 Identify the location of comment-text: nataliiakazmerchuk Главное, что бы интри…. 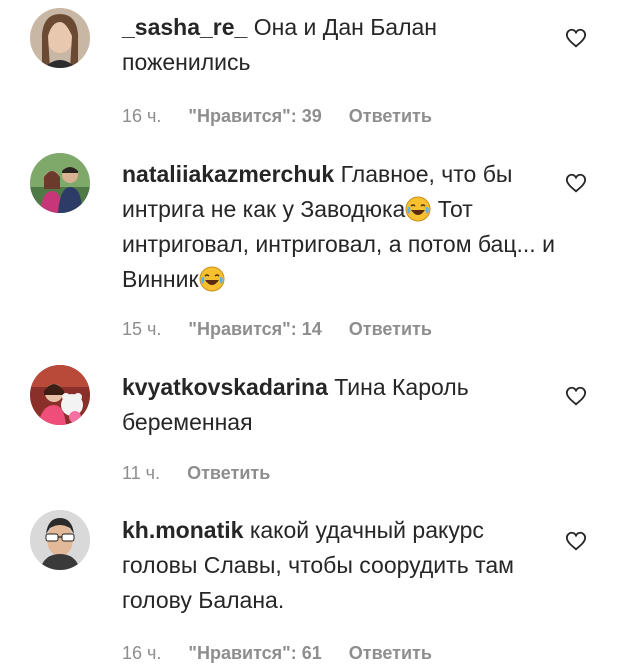
(342, 227).